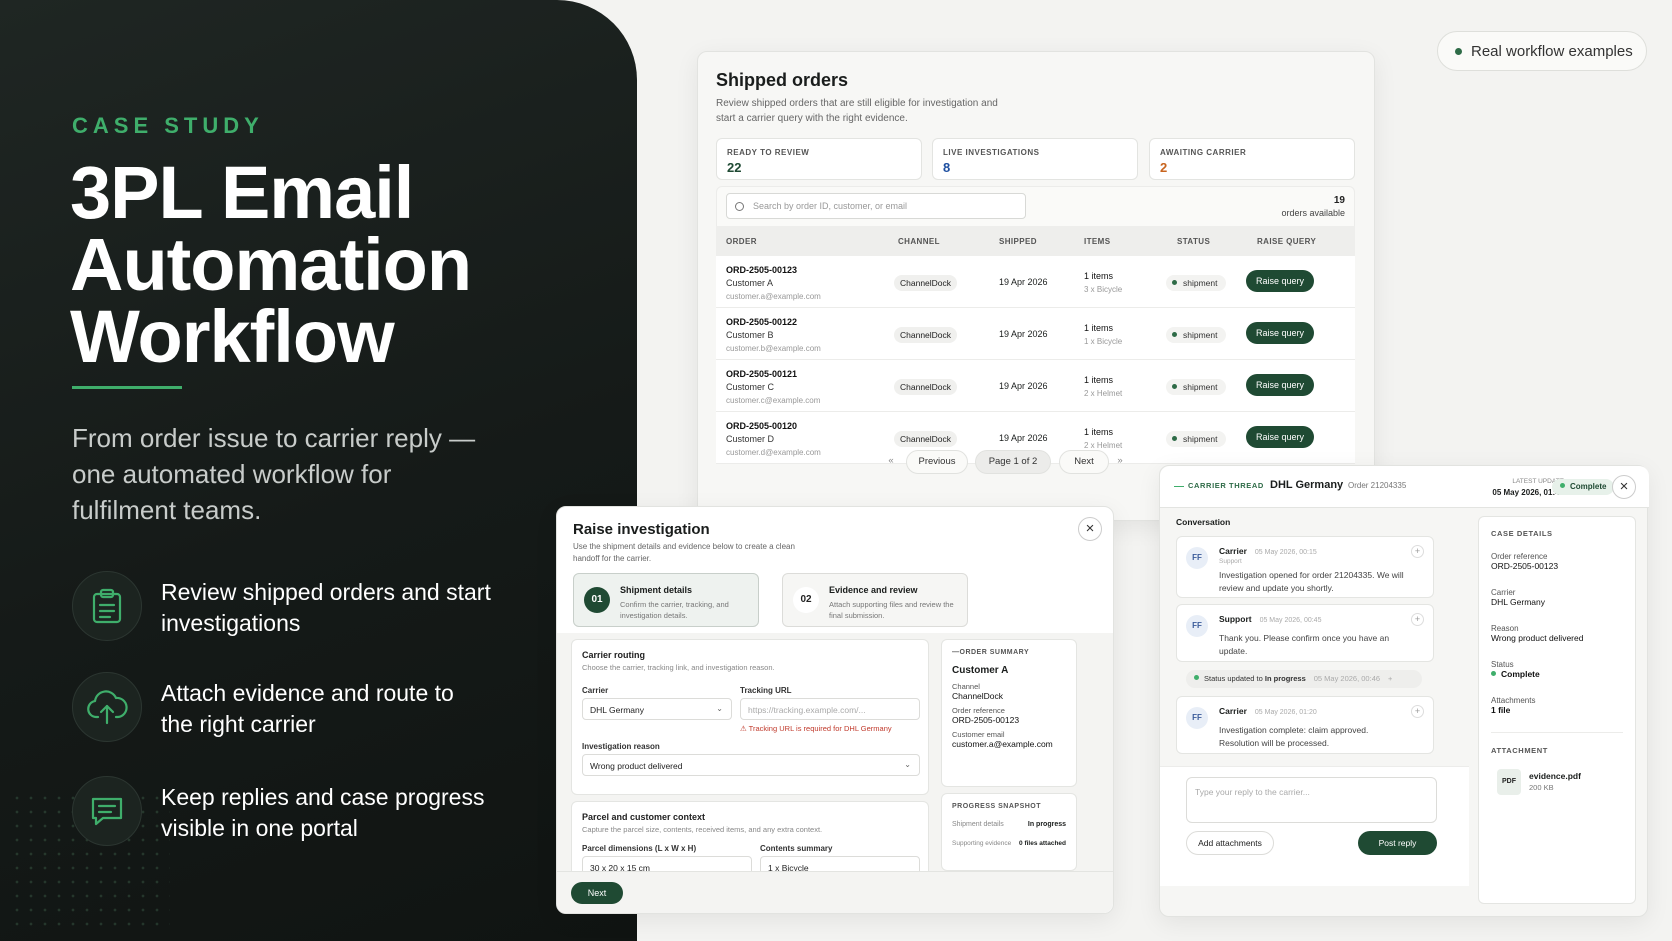 This screenshot has height=941, width=1672. I want to click on field-label: Carrier, so click(595, 690).